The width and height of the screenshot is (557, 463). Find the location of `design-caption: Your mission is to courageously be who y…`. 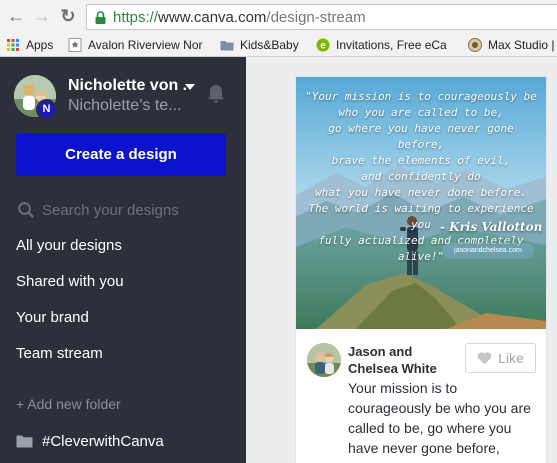

design-caption: Your mission is to courageously be who y… is located at coordinates (439, 418).